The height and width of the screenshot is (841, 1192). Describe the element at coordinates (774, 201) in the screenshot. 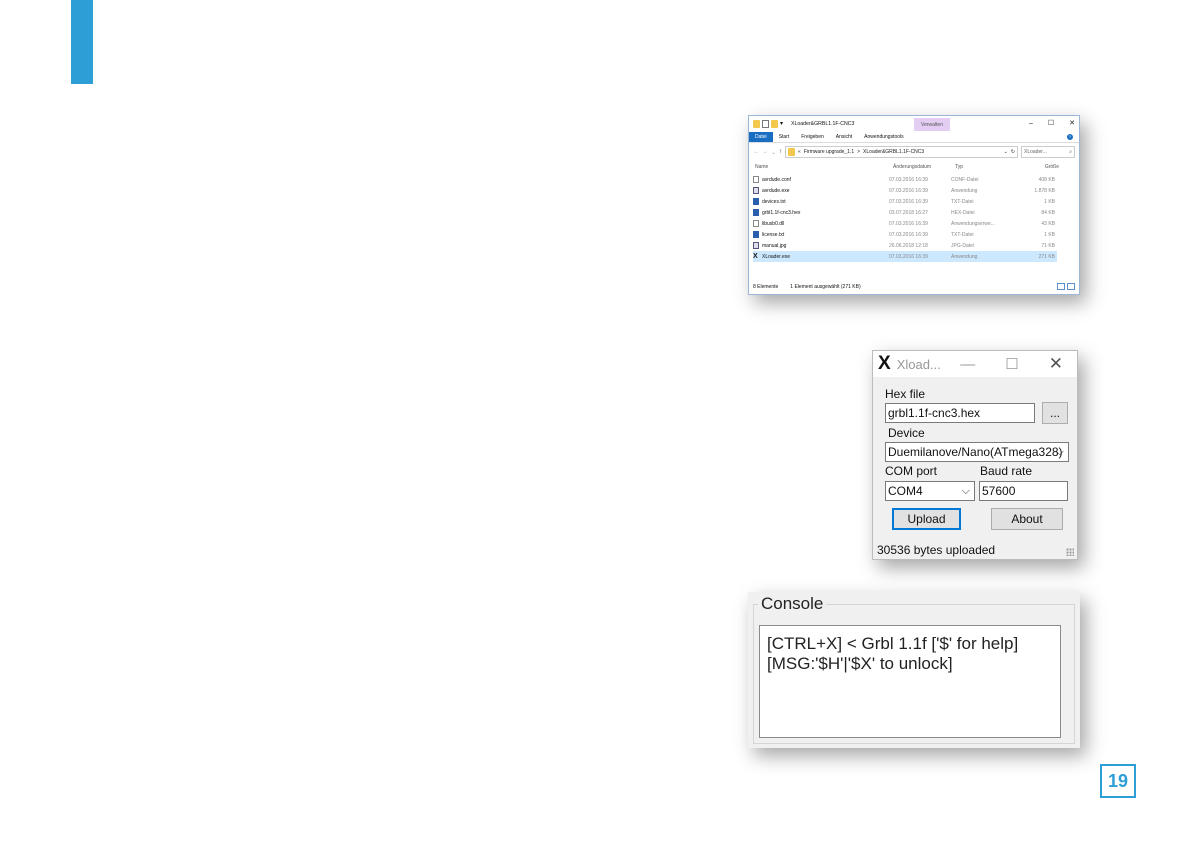

I see `file-name: devices.txt` at that location.